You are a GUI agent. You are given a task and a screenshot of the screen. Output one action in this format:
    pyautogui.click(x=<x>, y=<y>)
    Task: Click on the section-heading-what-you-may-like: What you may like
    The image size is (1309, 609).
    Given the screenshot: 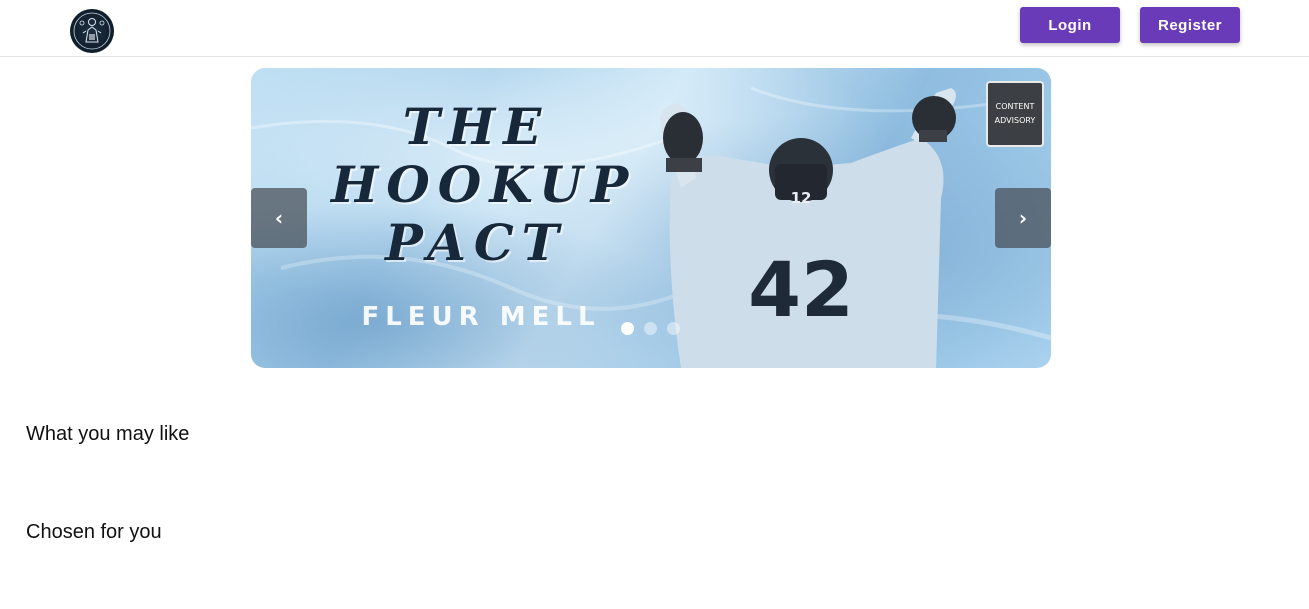 What is the action you would take?
    pyautogui.click(x=108, y=434)
    